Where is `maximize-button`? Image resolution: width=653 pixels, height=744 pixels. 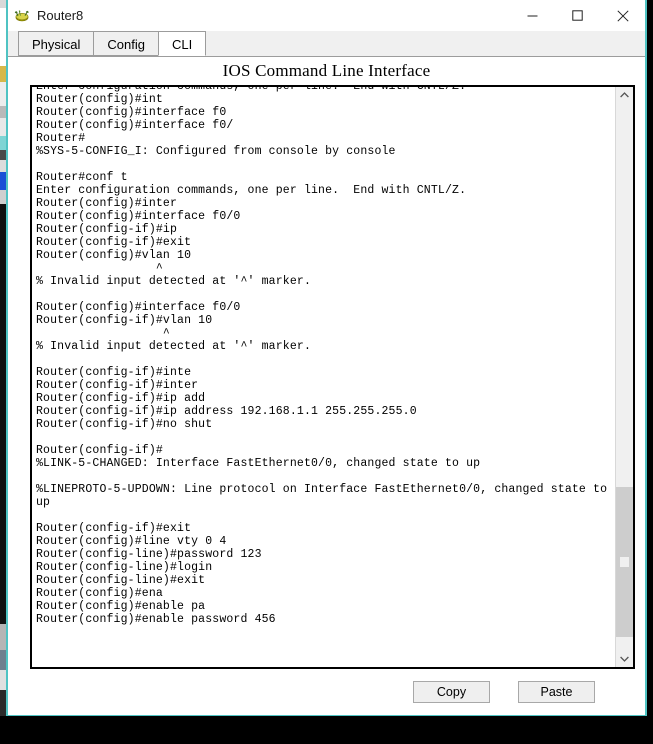
maximize-button is located at coordinates (577, 15).